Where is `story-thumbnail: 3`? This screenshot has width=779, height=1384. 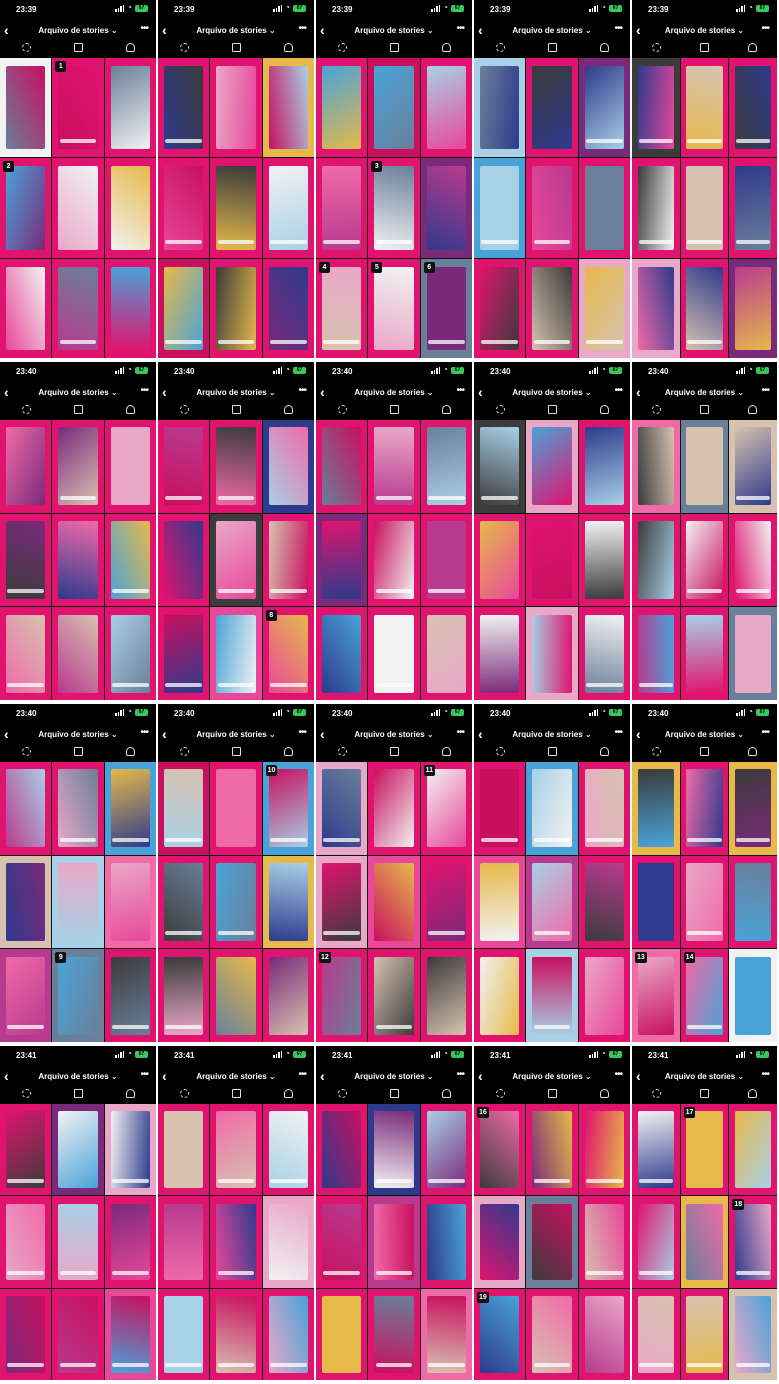 story-thumbnail: 3 is located at coordinates (394, 208).